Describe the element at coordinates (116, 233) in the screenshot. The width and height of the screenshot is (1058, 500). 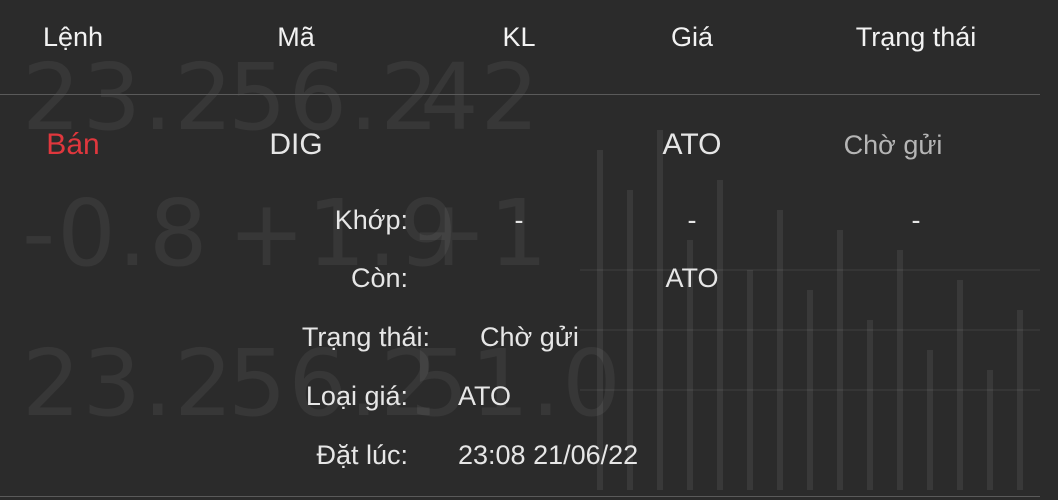
I see `bg-ticker-number: -0.8` at that location.